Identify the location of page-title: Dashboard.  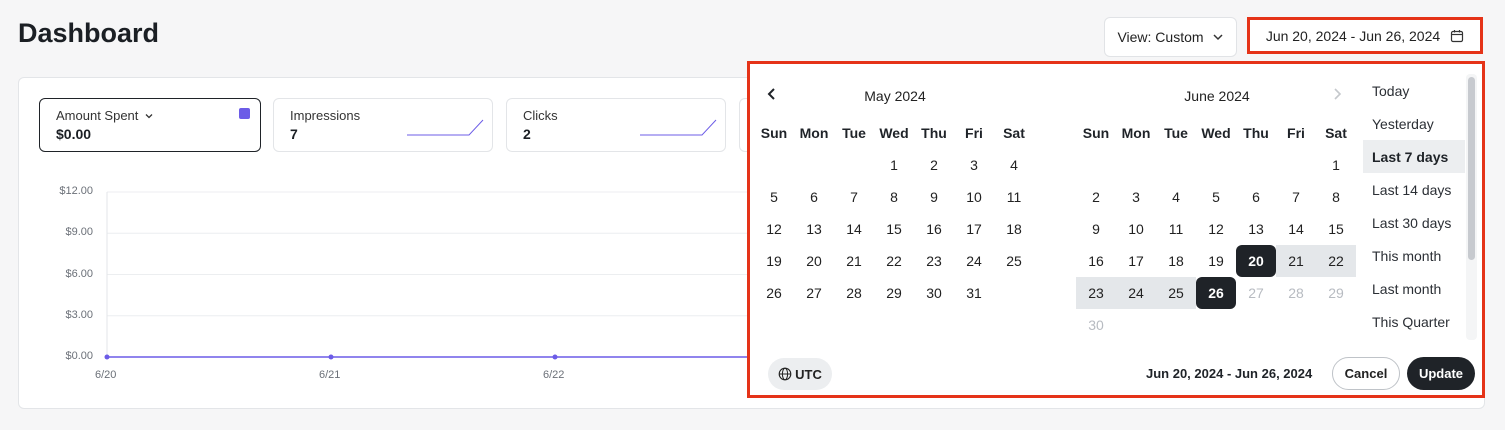
(89, 33).